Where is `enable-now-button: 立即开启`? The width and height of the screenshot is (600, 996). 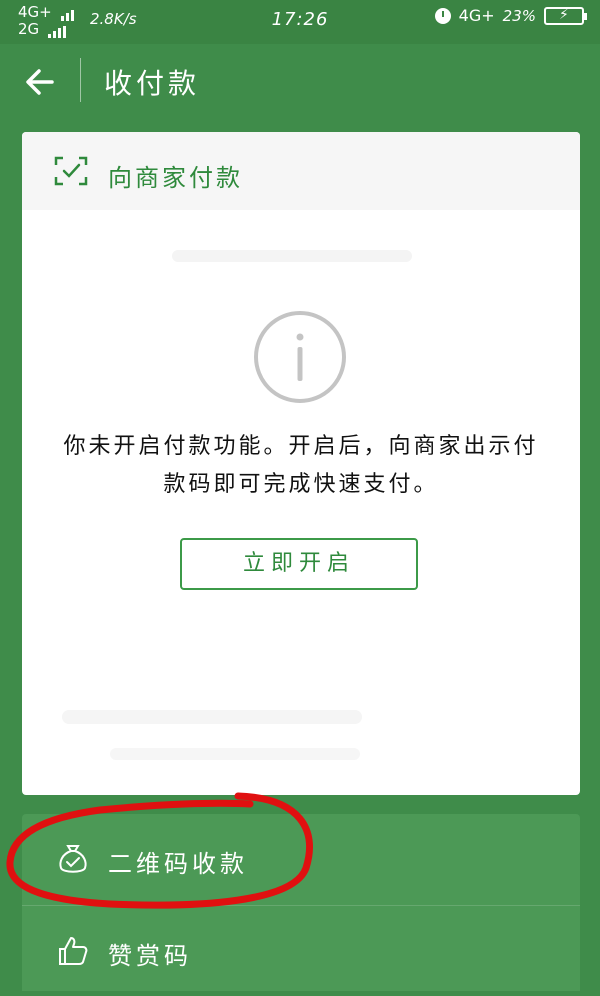
enable-now-button: 立即开启 is located at coordinates (299, 564).